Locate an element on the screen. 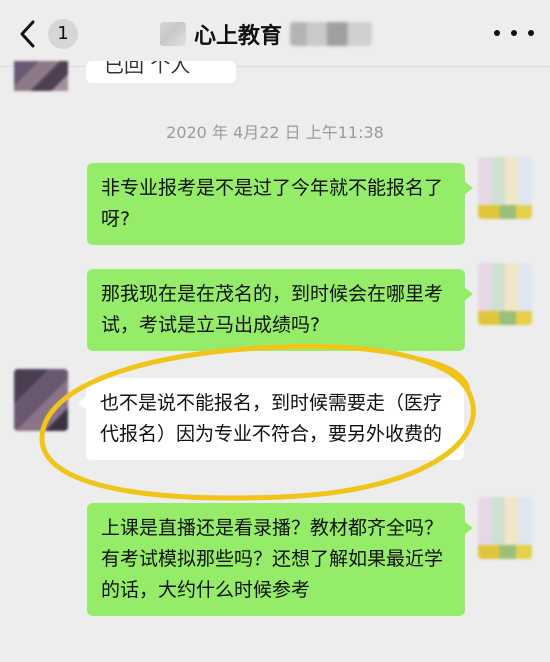 This screenshot has width=550, height=662. chat-header: 1 心上教育 is located at coordinates (275, 33).